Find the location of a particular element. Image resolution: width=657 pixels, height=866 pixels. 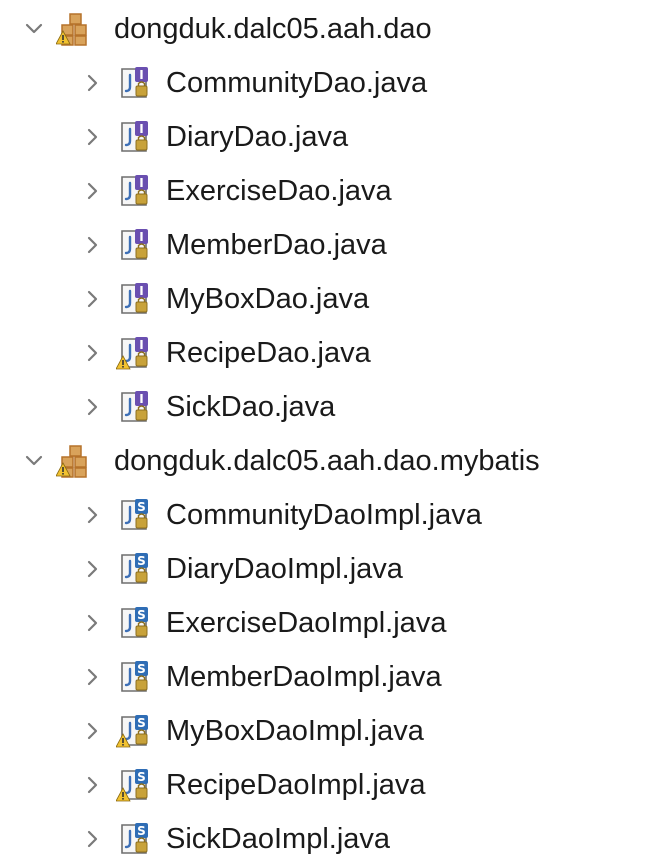

tree-item-file: S DiaryDaoImpl.java is located at coordinates (328, 569).